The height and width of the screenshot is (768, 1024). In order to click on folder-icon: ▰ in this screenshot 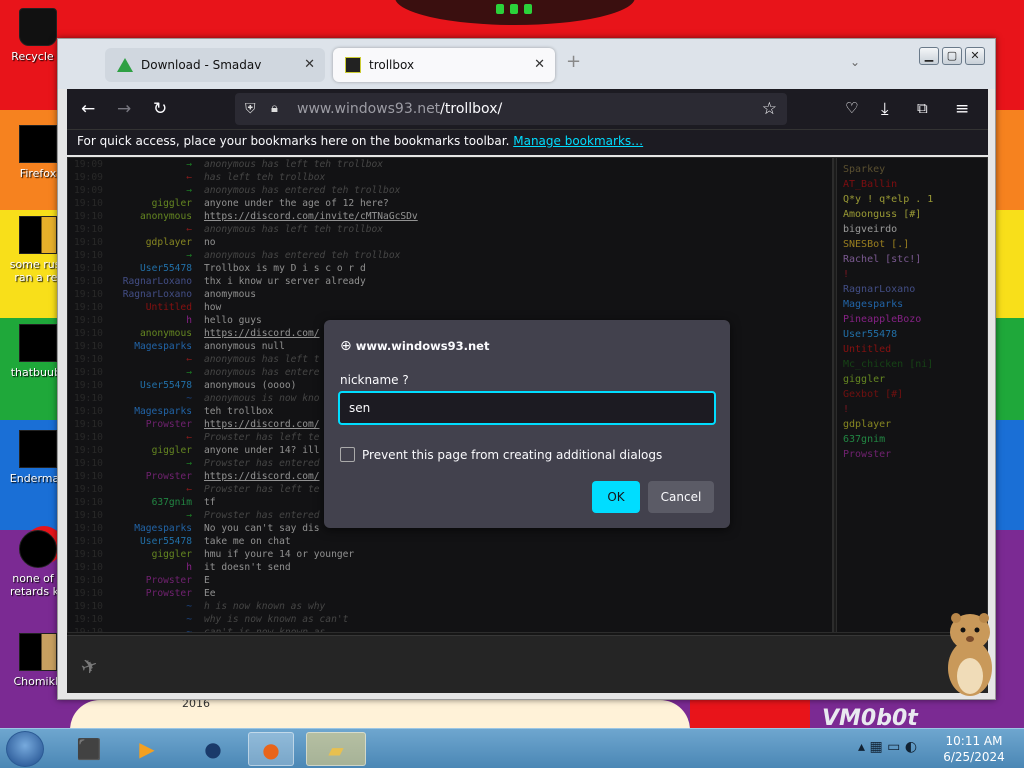, I will do `click(336, 750)`.